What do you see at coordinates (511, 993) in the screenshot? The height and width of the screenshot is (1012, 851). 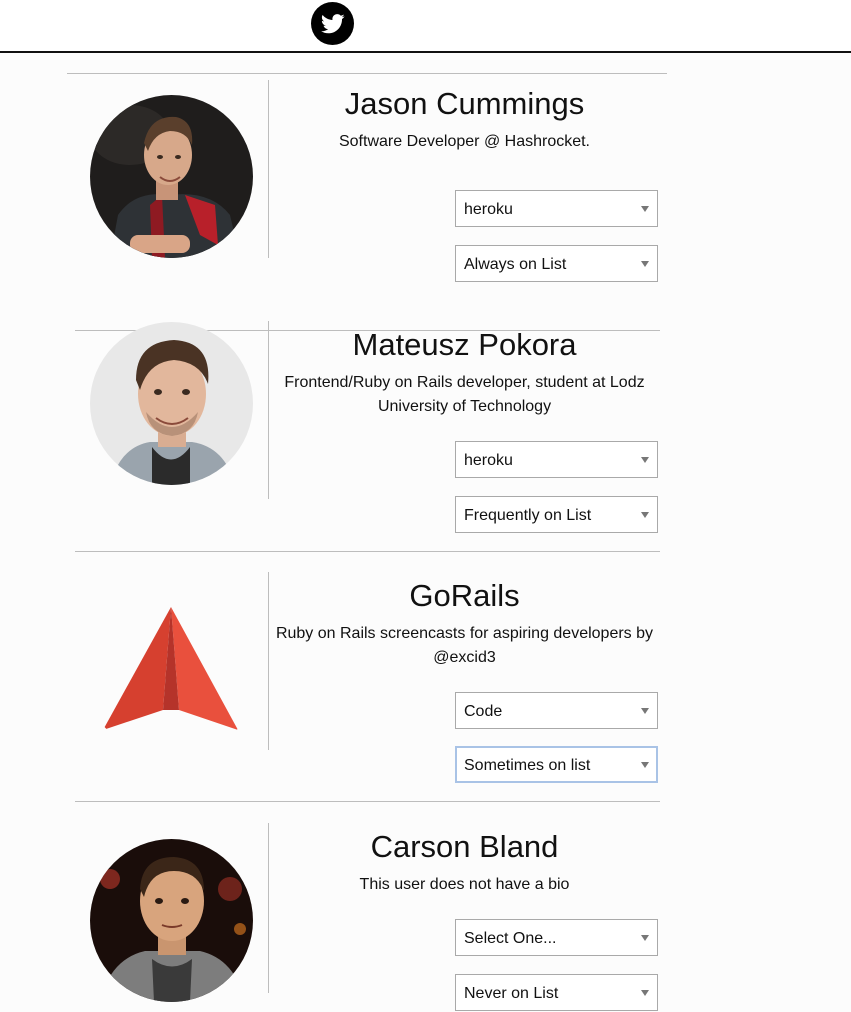 I see `frequency-select-value: Never on List` at bounding box center [511, 993].